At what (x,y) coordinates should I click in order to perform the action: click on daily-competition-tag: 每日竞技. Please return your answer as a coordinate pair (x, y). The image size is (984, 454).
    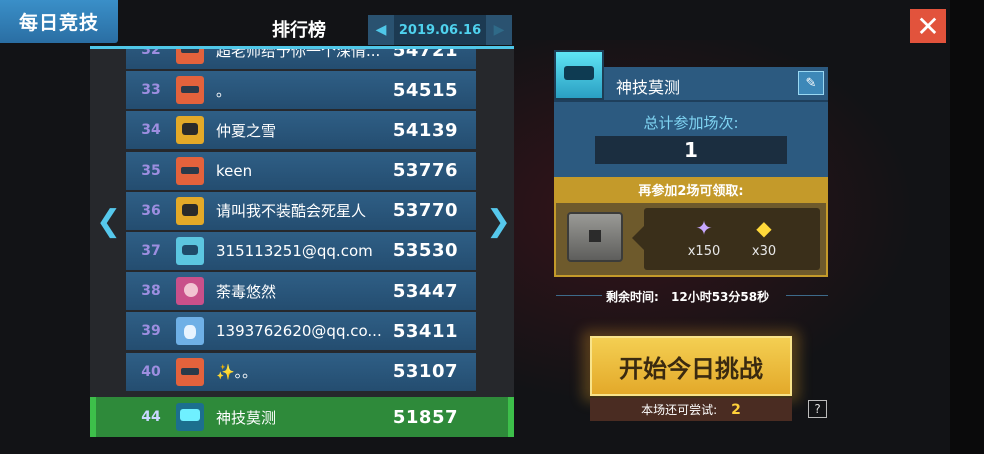
    Looking at the image, I should click on (59, 21).